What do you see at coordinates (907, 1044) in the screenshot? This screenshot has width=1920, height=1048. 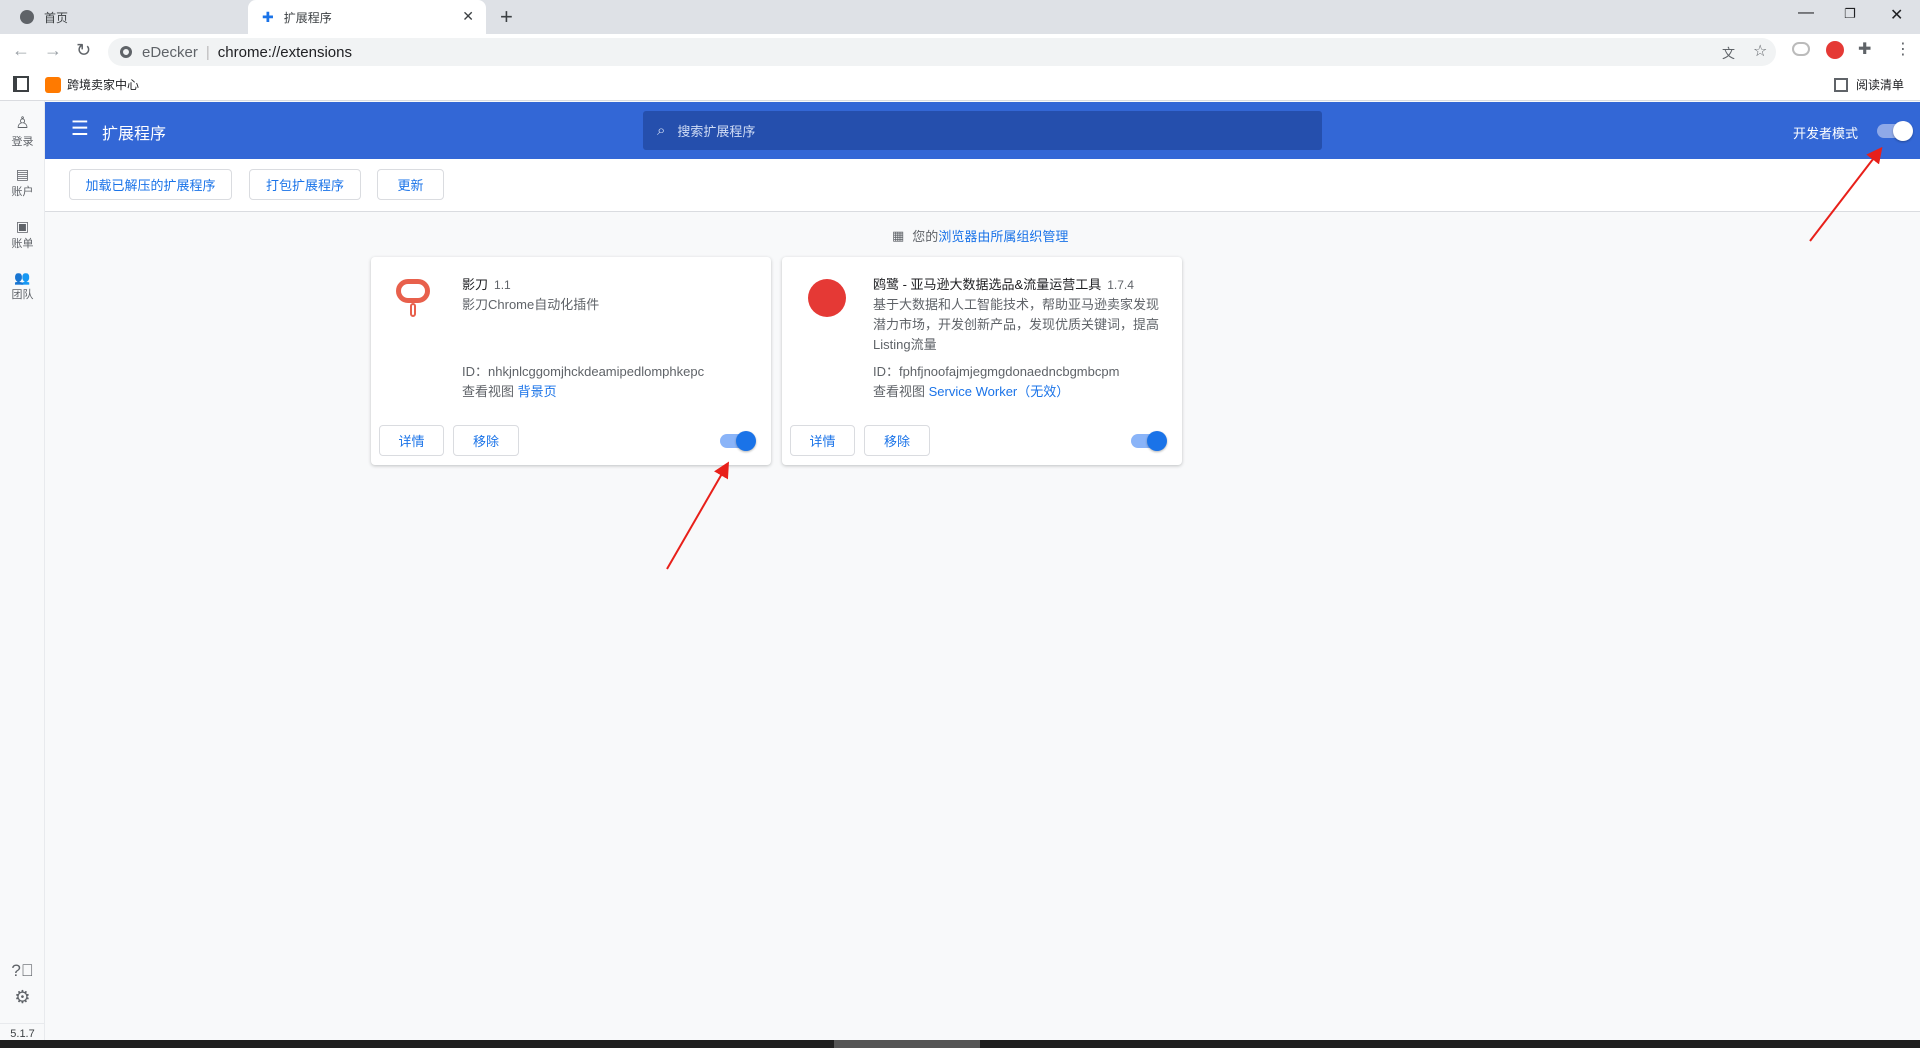 I see `taskbar-item` at bounding box center [907, 1044].